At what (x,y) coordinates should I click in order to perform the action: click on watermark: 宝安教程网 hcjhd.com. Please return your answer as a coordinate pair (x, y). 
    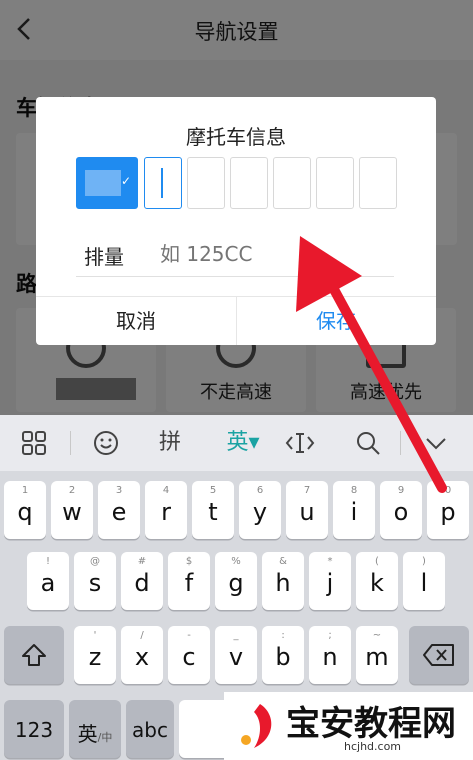
    Looking at the image, I should click on (348, 726).